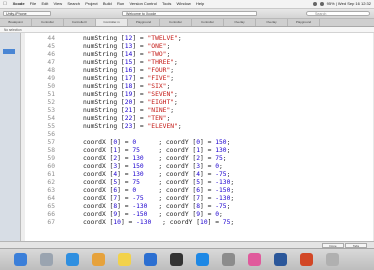  Describe the element at coordinates (143, 4) in the screenshot. I see `menu-version-control: Version Control` at that location.